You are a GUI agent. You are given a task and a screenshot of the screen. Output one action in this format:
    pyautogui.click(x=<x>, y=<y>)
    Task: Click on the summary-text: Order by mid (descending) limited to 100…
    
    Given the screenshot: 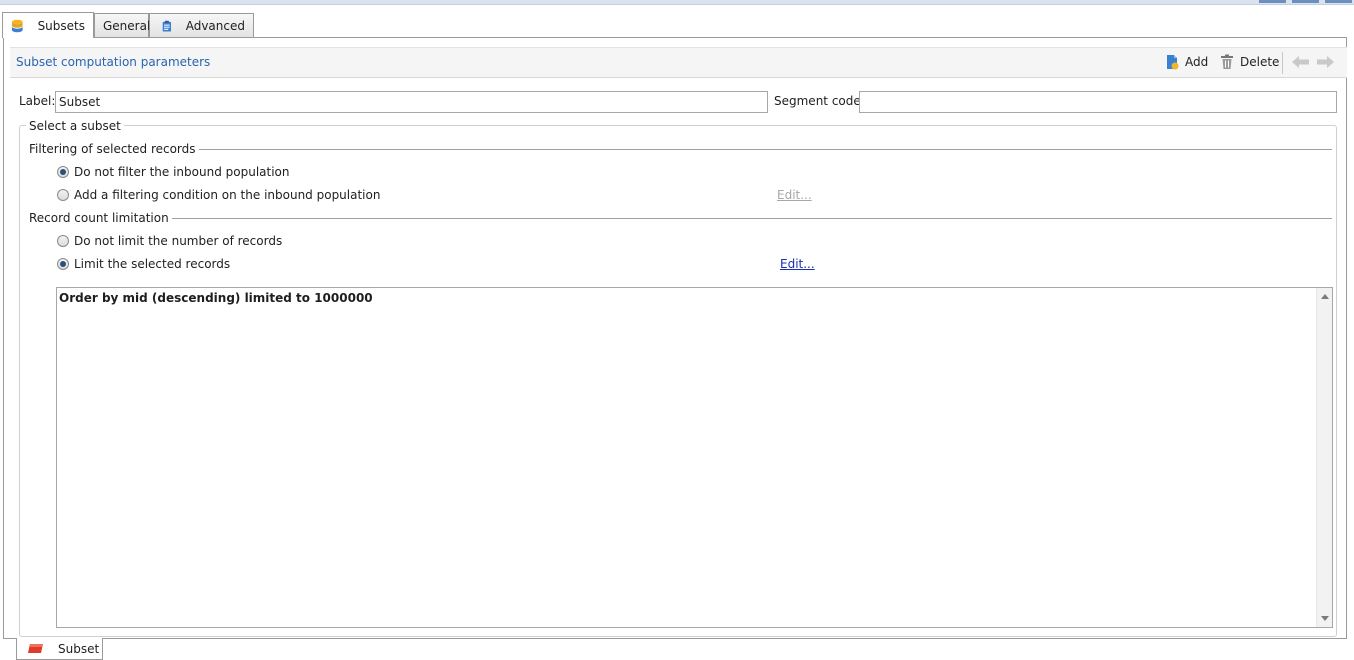 What is the action you would take?
    pyautogui.click(x=216, y=298)
    